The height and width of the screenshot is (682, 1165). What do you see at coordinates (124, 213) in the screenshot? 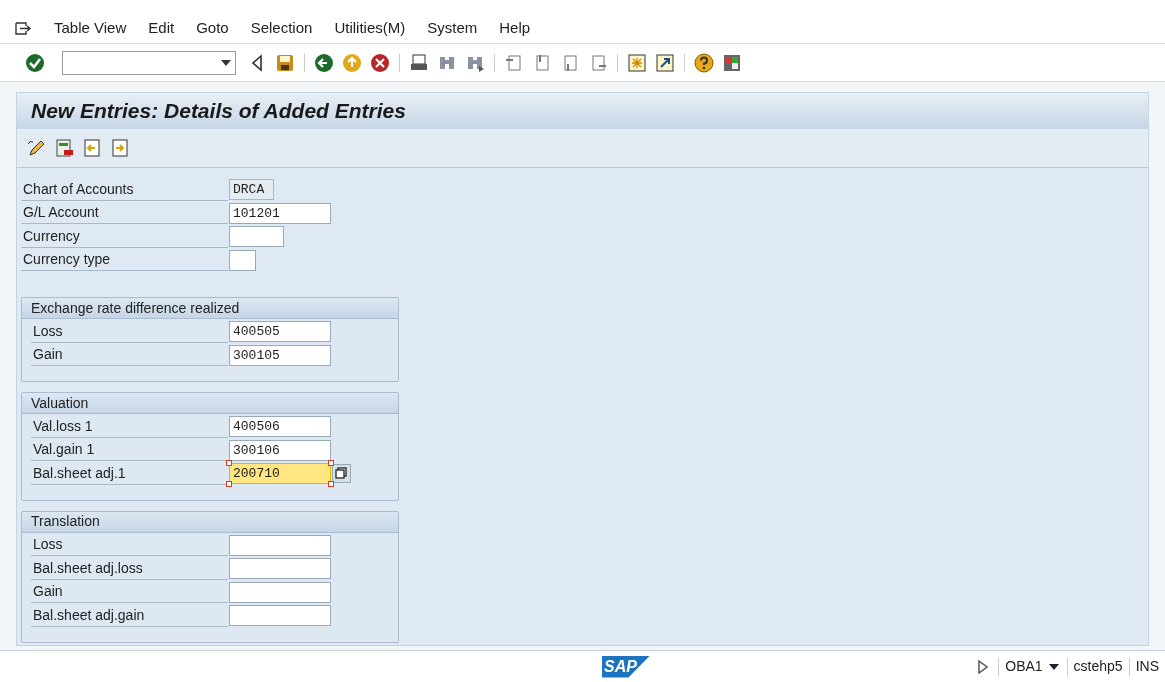
I see `field-label: G/L Account` at bounding box center [124, 213].